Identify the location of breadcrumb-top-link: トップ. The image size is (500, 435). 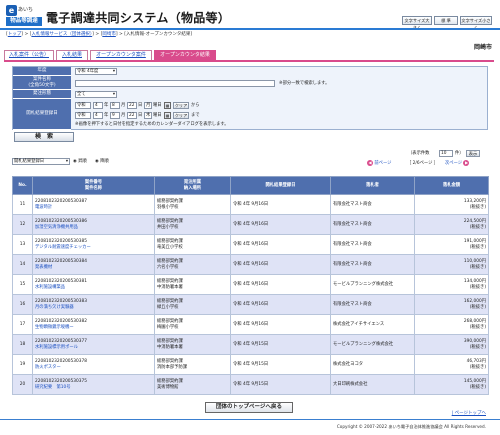
(15, 34).